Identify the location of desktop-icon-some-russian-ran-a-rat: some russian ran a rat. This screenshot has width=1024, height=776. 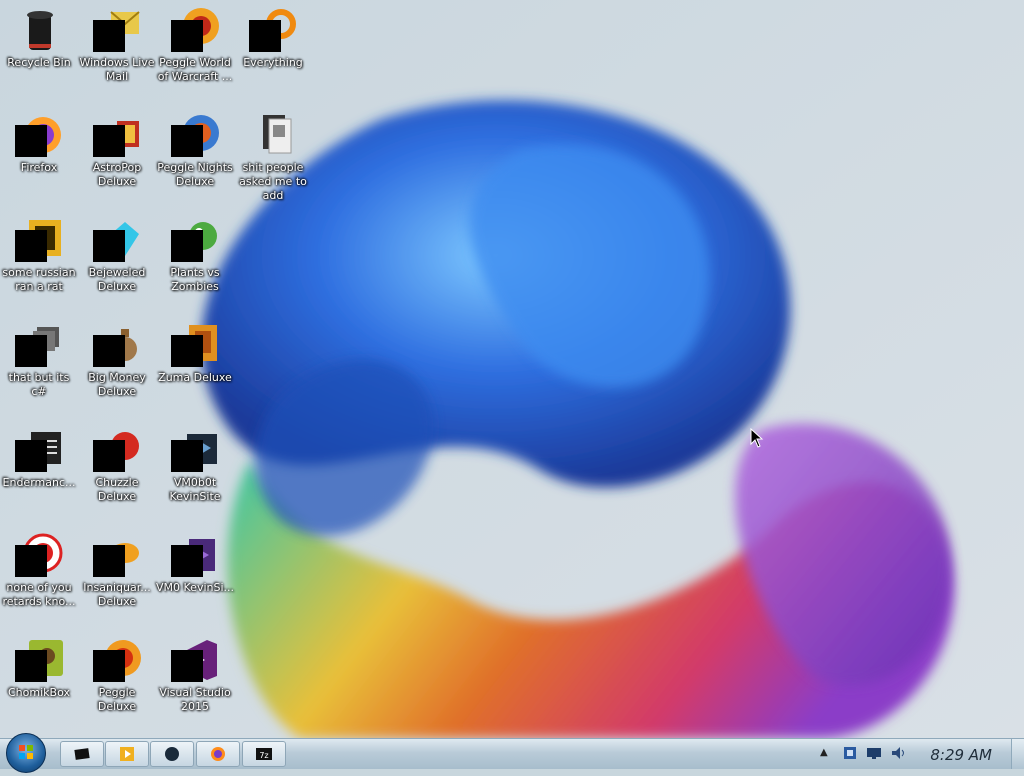
(39, 253).